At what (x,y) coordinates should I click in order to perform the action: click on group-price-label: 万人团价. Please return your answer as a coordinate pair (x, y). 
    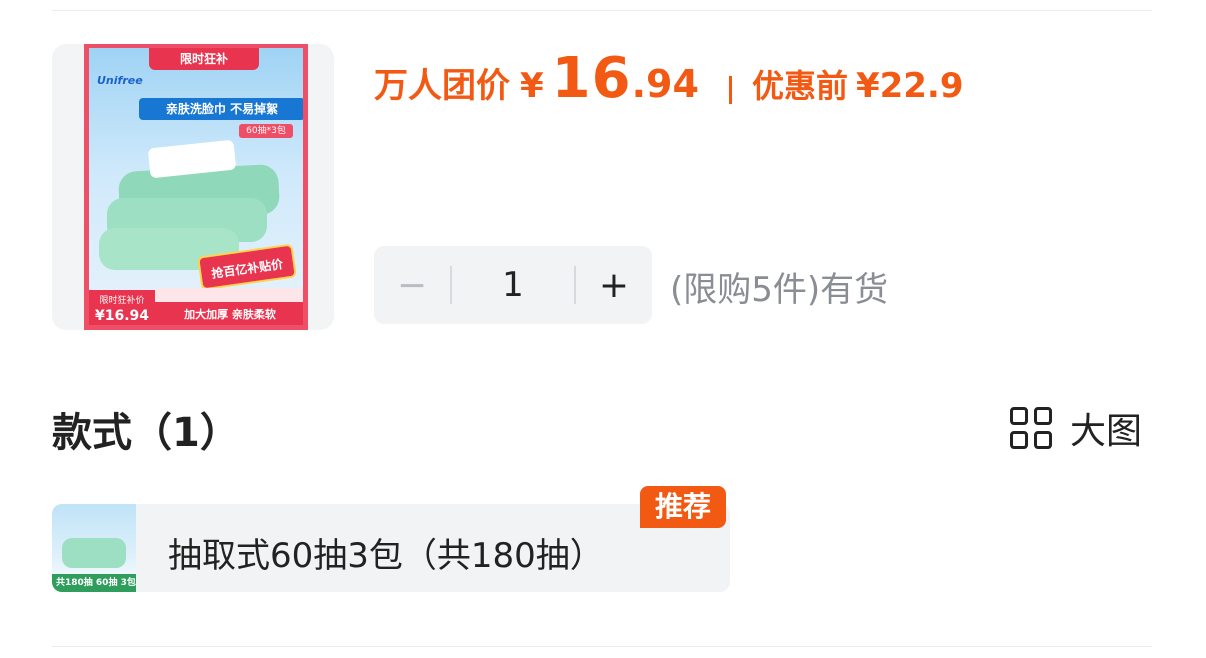
    Looking at the image, I should click on (442, 86).